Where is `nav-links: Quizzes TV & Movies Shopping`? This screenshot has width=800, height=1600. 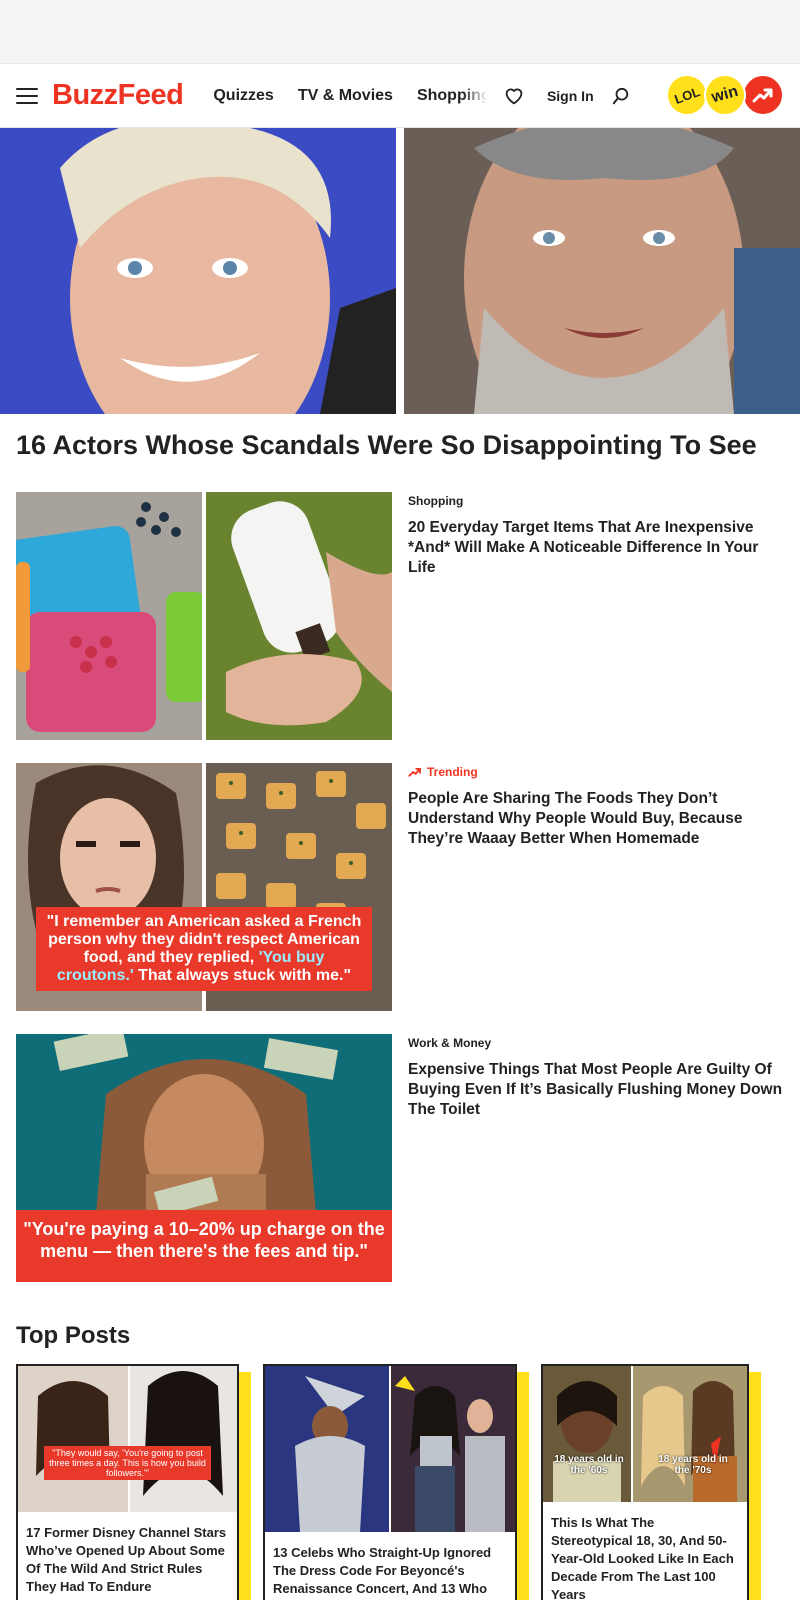 nav-links: Quizzes TV & Movies Shopping is located at coordinates (350, 96).